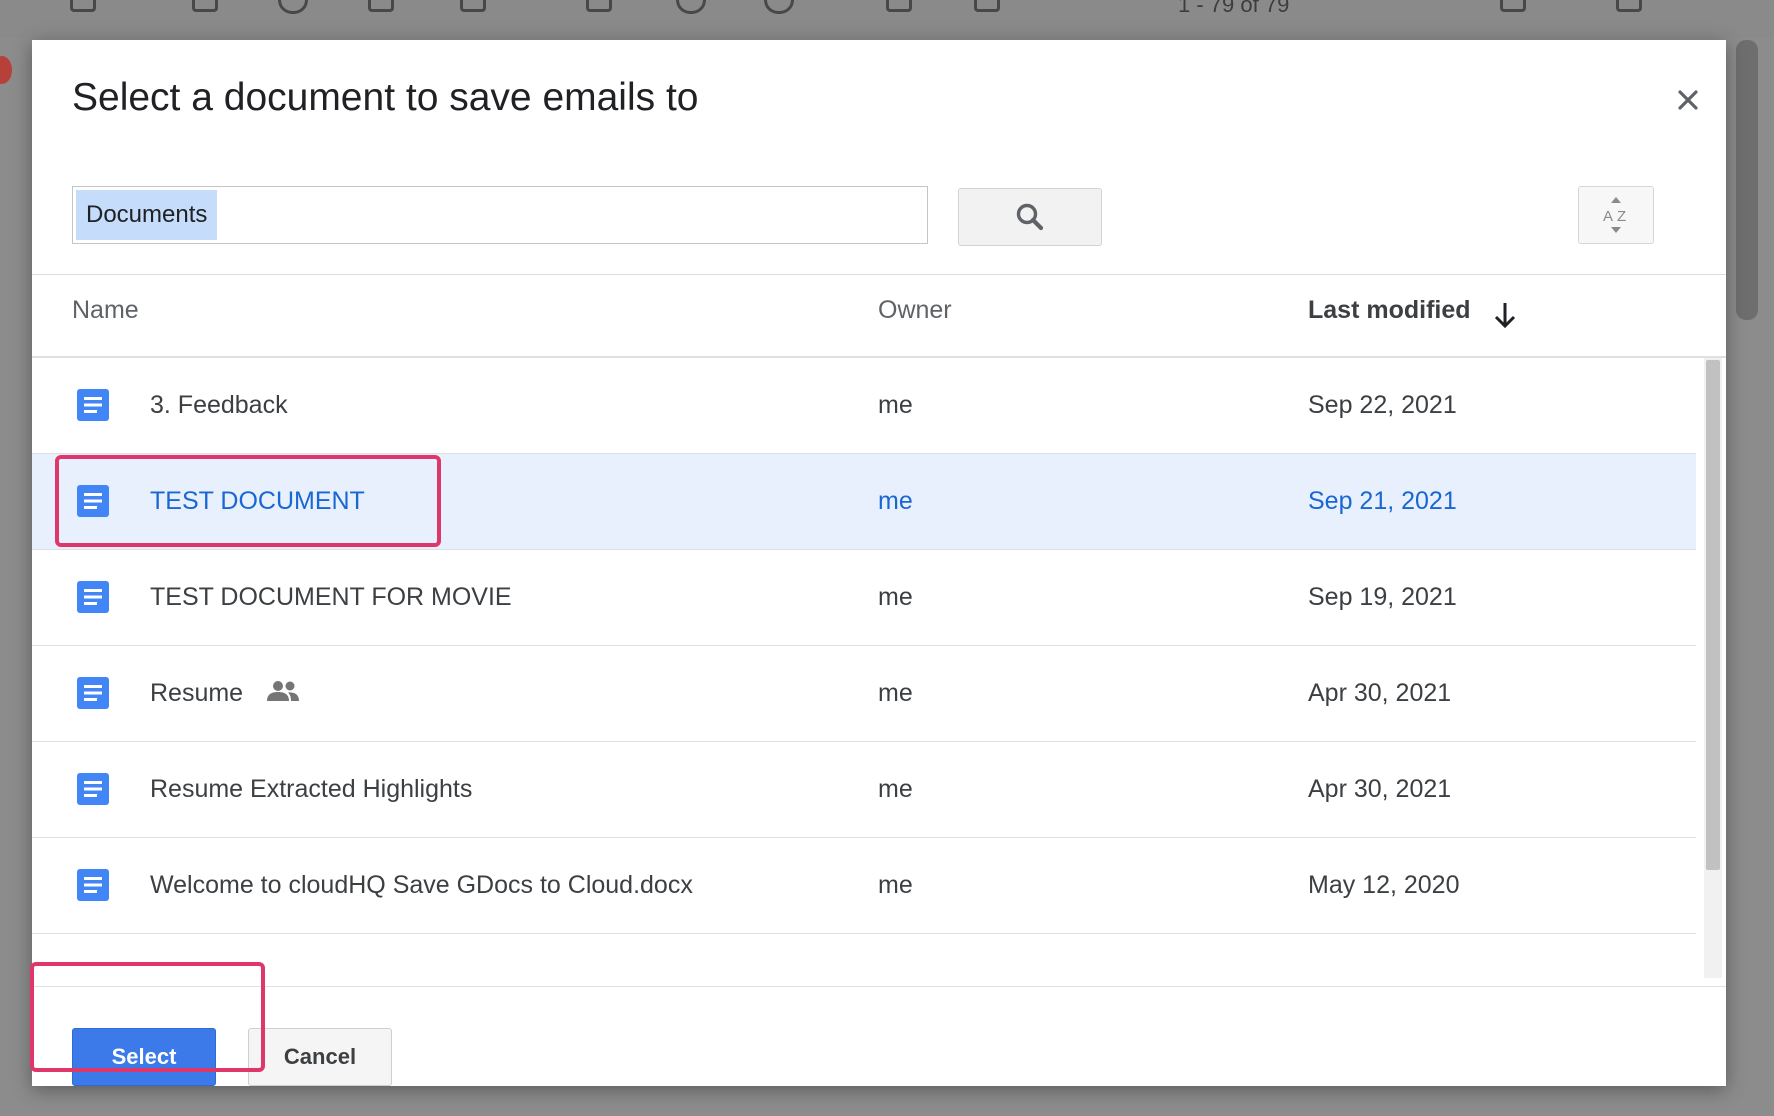  What do you see at coordinates (381, 6) in the screenshot?
I see `delete-icon` at bounding box center [381, 6].